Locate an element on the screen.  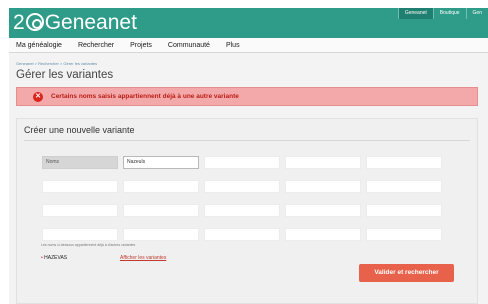
top-link-geneanet: Geneanet is located at coordinates (415, 13).